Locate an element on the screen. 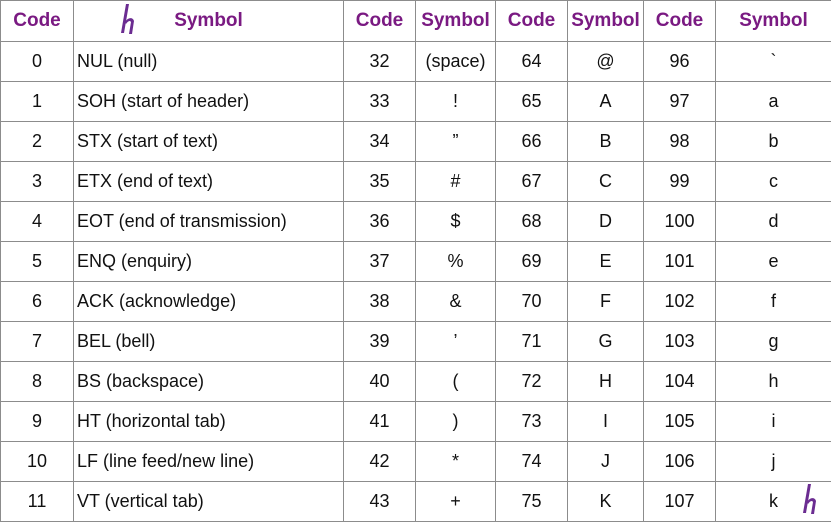 Image resolution: width=831 pixels, height=522 pixels. symbol-cell: H is located at coordinates (606, 382).